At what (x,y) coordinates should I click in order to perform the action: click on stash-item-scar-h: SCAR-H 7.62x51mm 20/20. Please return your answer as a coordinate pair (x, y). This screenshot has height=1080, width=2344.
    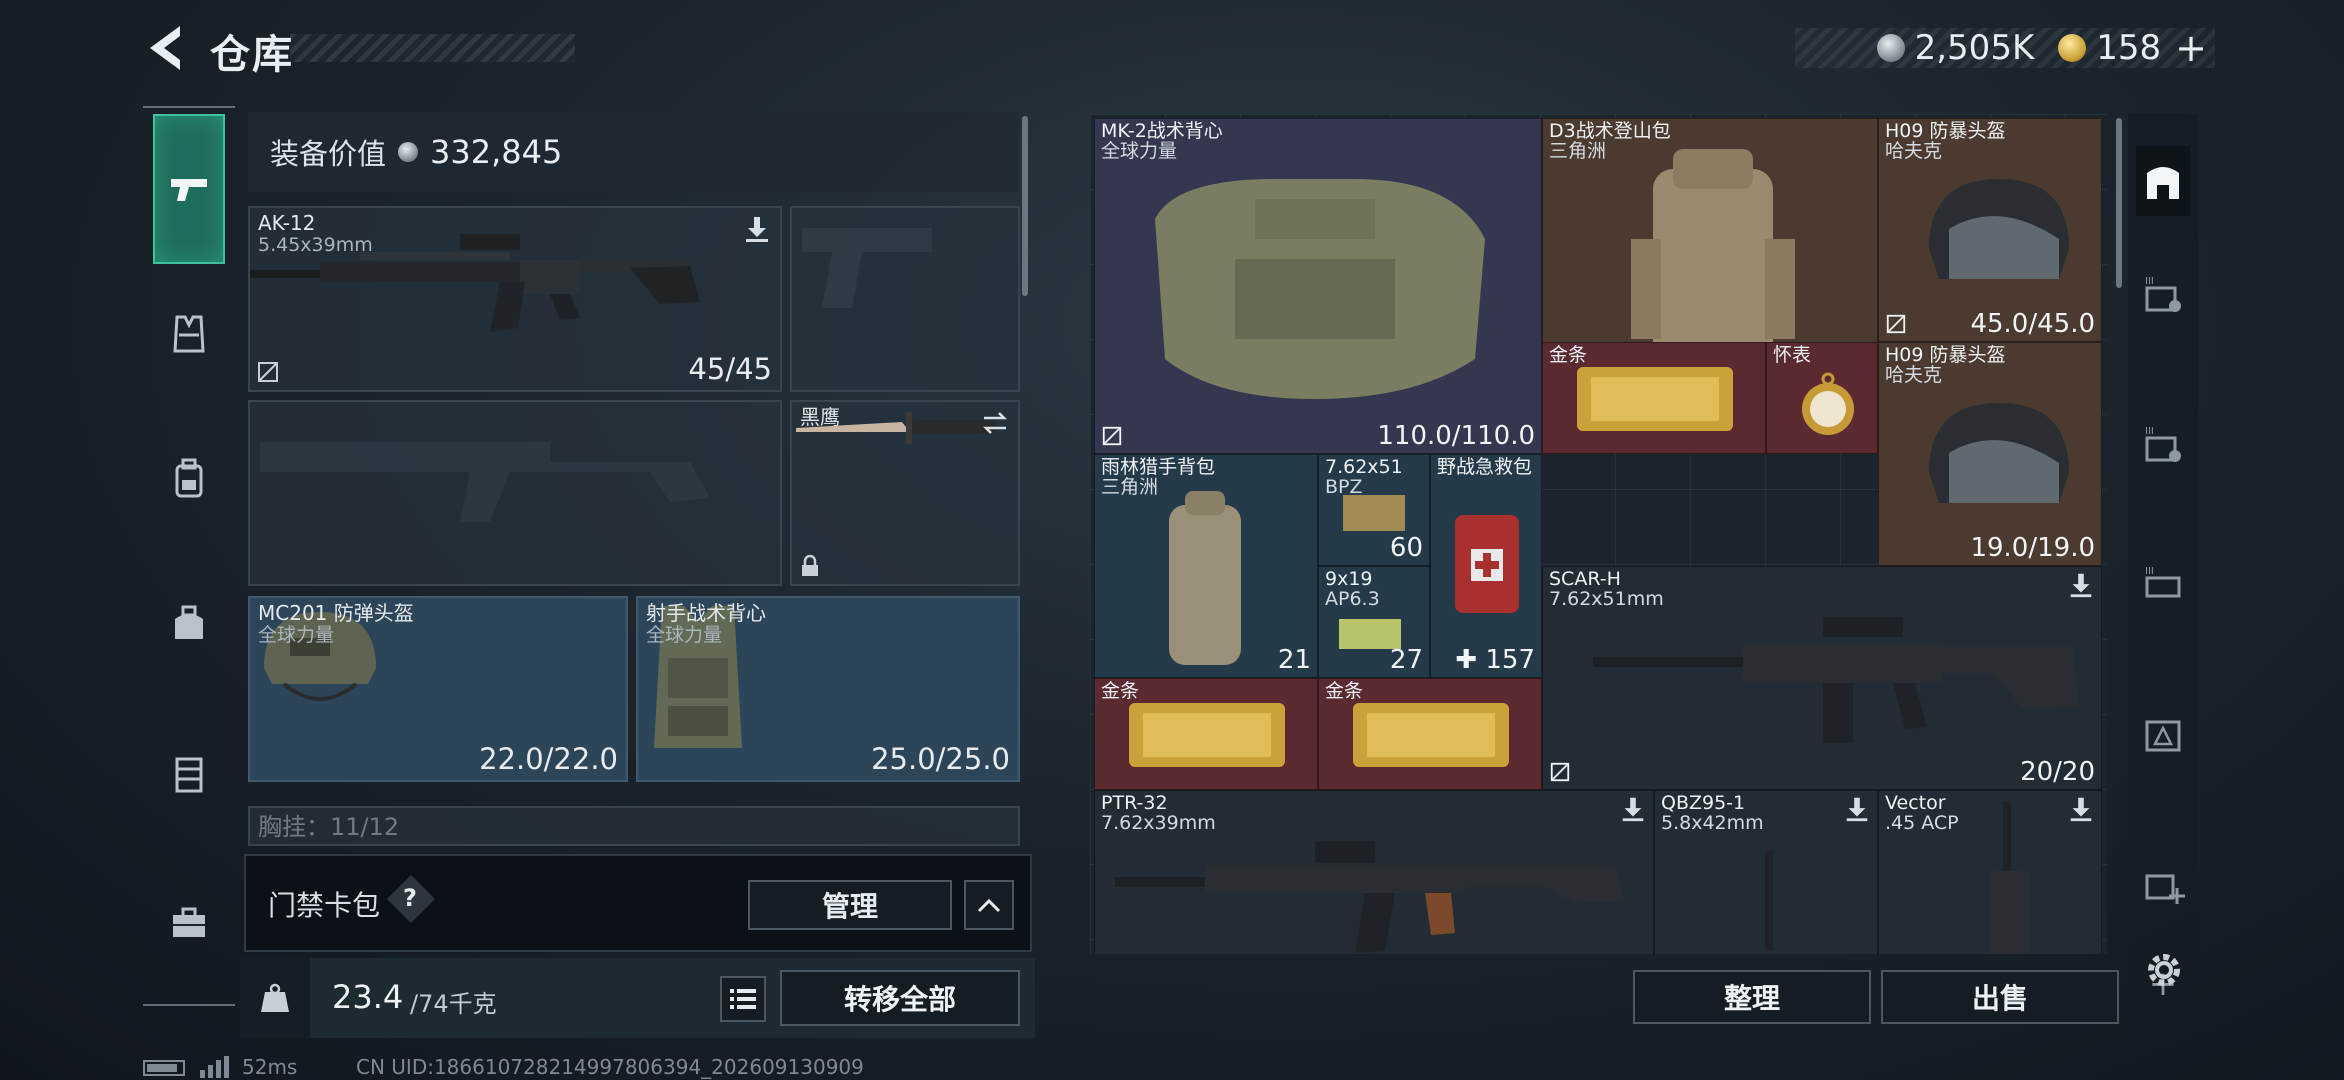
    Looking at the image, I should click on (1822, 678).